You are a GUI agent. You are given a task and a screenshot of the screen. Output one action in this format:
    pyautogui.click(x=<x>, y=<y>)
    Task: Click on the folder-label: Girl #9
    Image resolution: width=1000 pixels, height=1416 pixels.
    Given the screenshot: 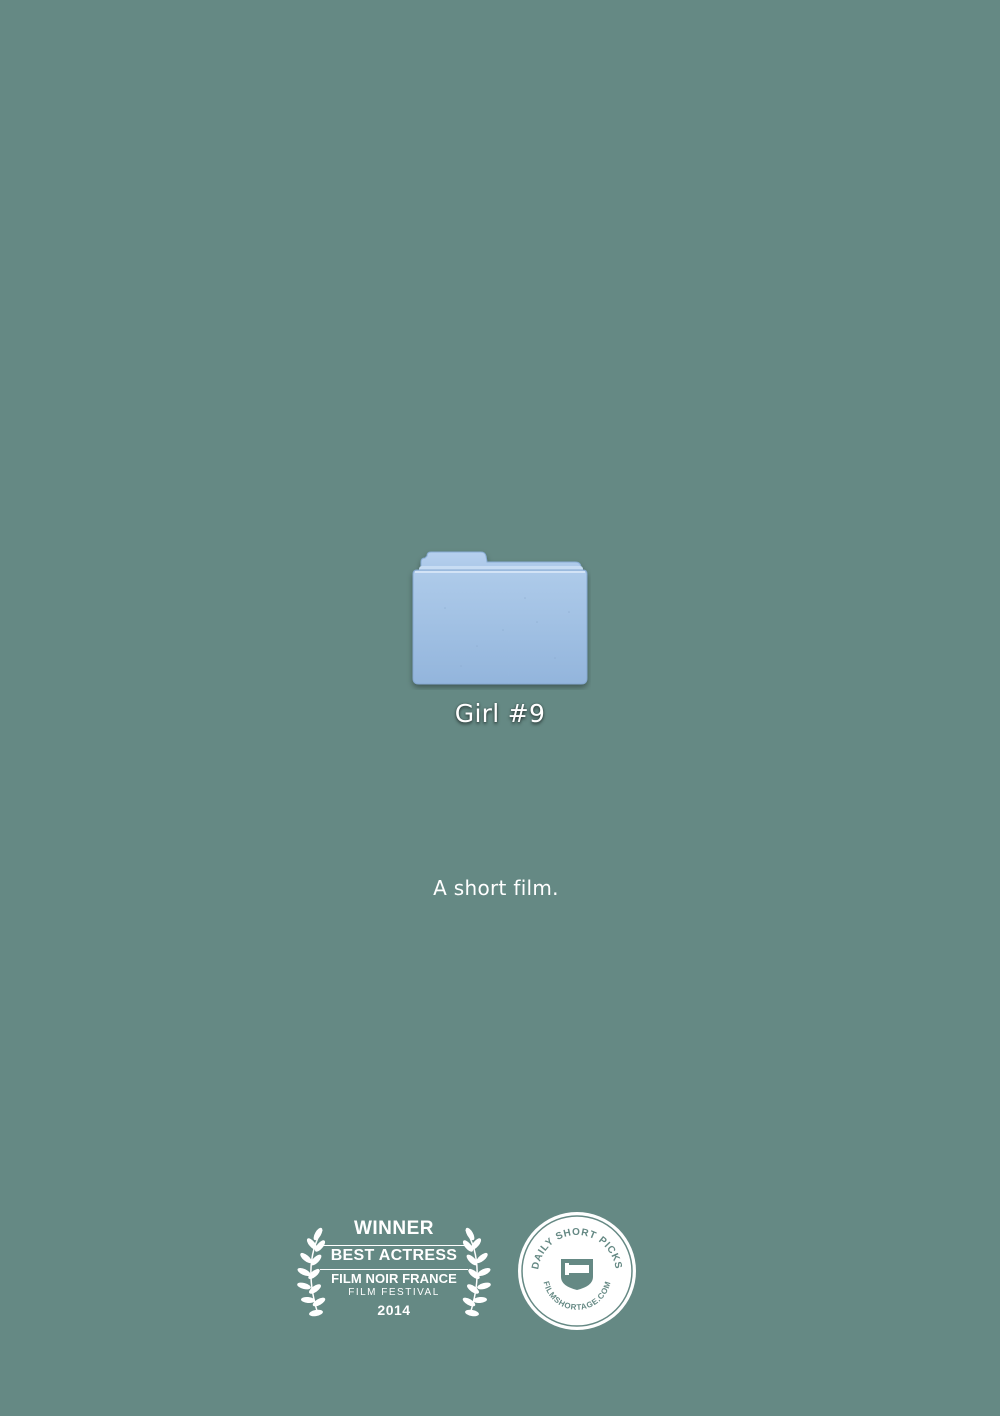 What is the action you would take?
    pyautogui.click(x=500, y=713)
    